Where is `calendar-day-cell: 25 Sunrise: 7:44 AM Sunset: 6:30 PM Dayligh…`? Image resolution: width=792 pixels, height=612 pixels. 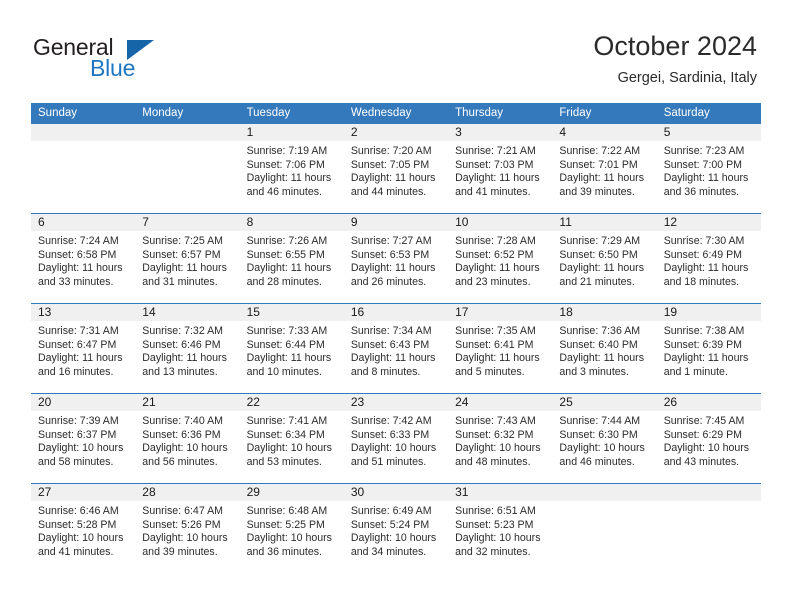 calendar-day-cell: 25 Sunrise: 7:44 AM Sunset: 6:30 PM Dayligh… is located at coordinates (604, 438).